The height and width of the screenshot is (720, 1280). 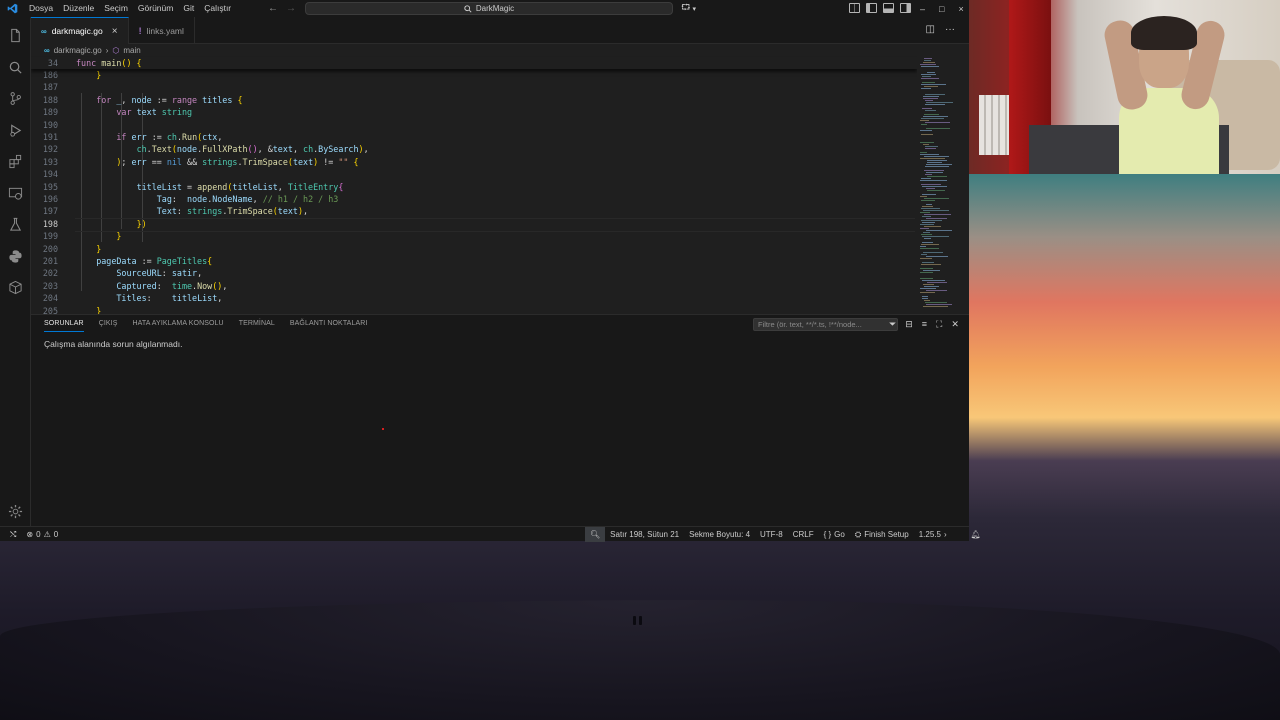 What do you see at coordinates (474, 211) in the screenshot?
I see `code-line: 197 Text: strings.TrimSpace(text),` at bounding box center [474, 211].